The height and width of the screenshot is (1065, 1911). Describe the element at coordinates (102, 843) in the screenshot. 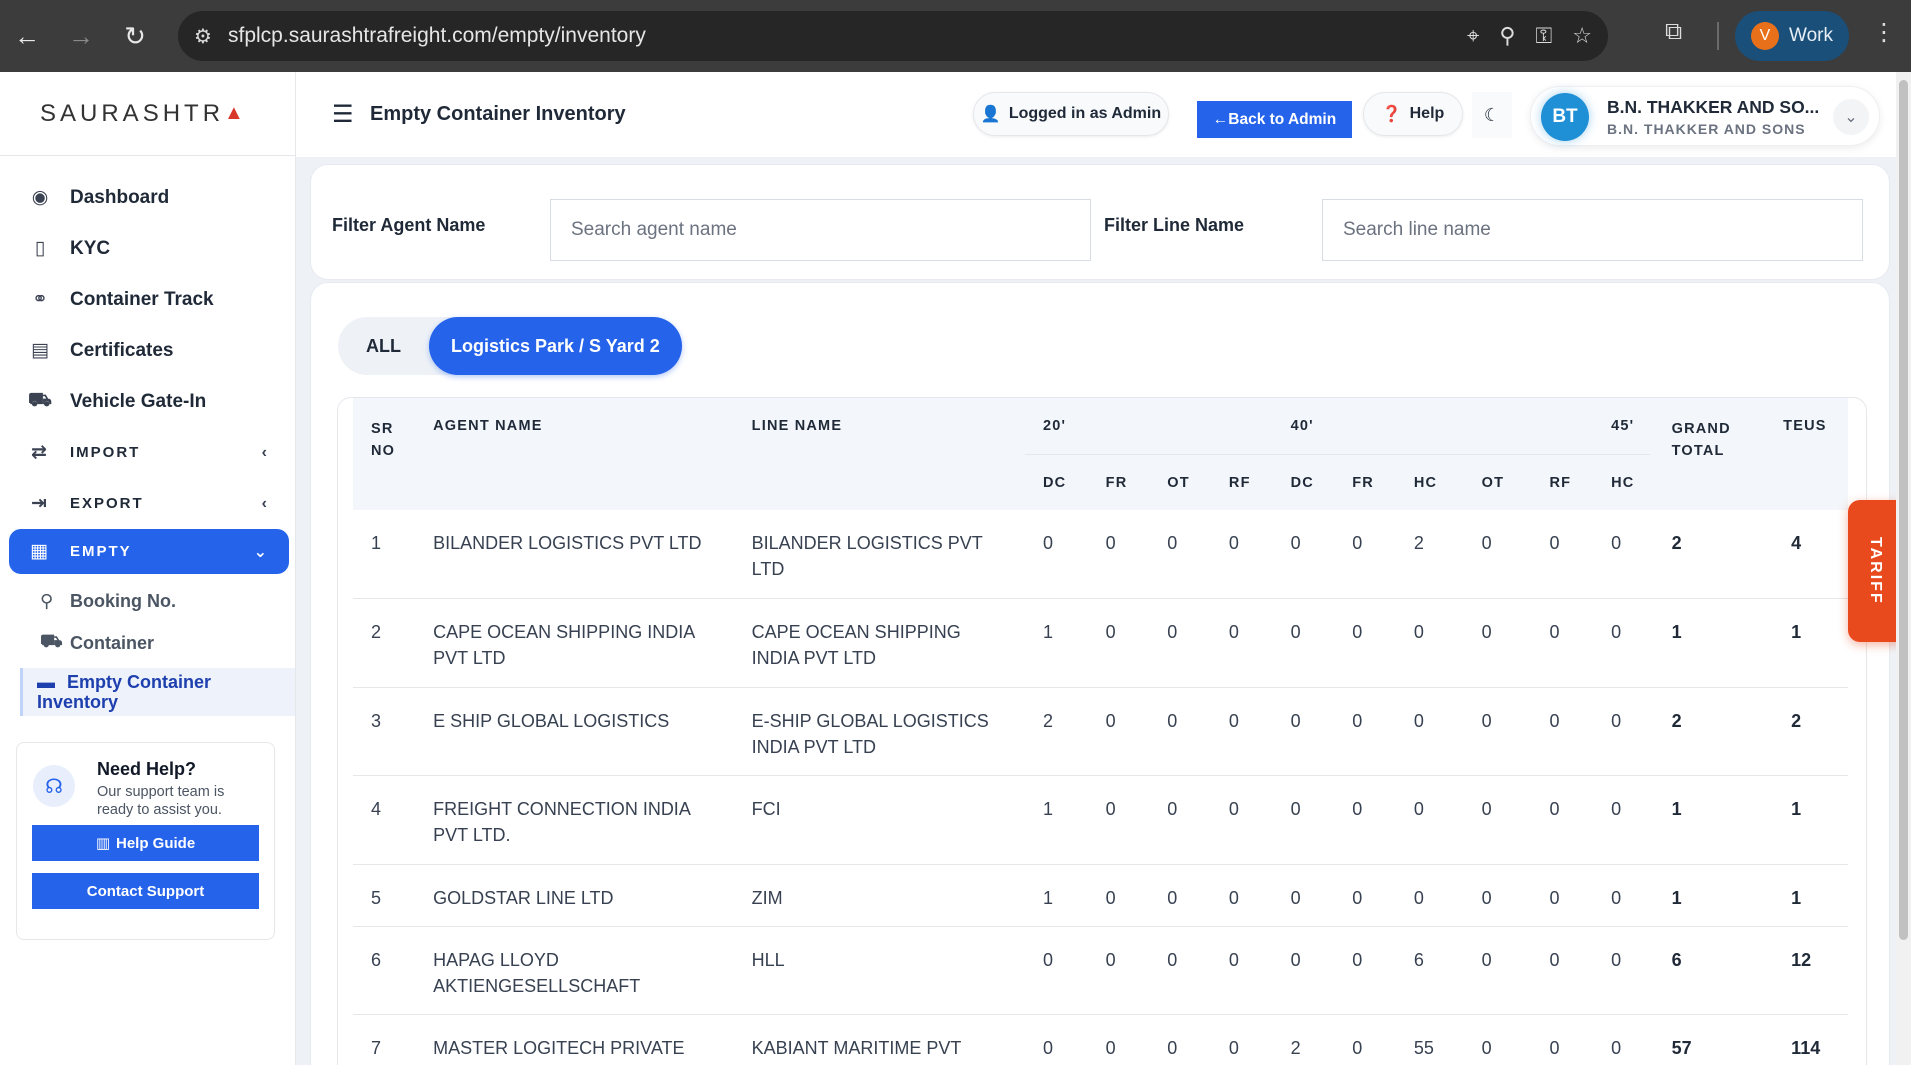

I see `book-icon: ▥` at that location.